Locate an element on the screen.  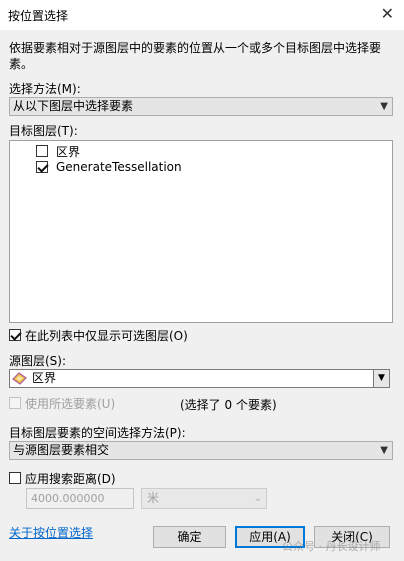
use-selected-label: 使用所选要素(U) is located at coordinates (70, 403).